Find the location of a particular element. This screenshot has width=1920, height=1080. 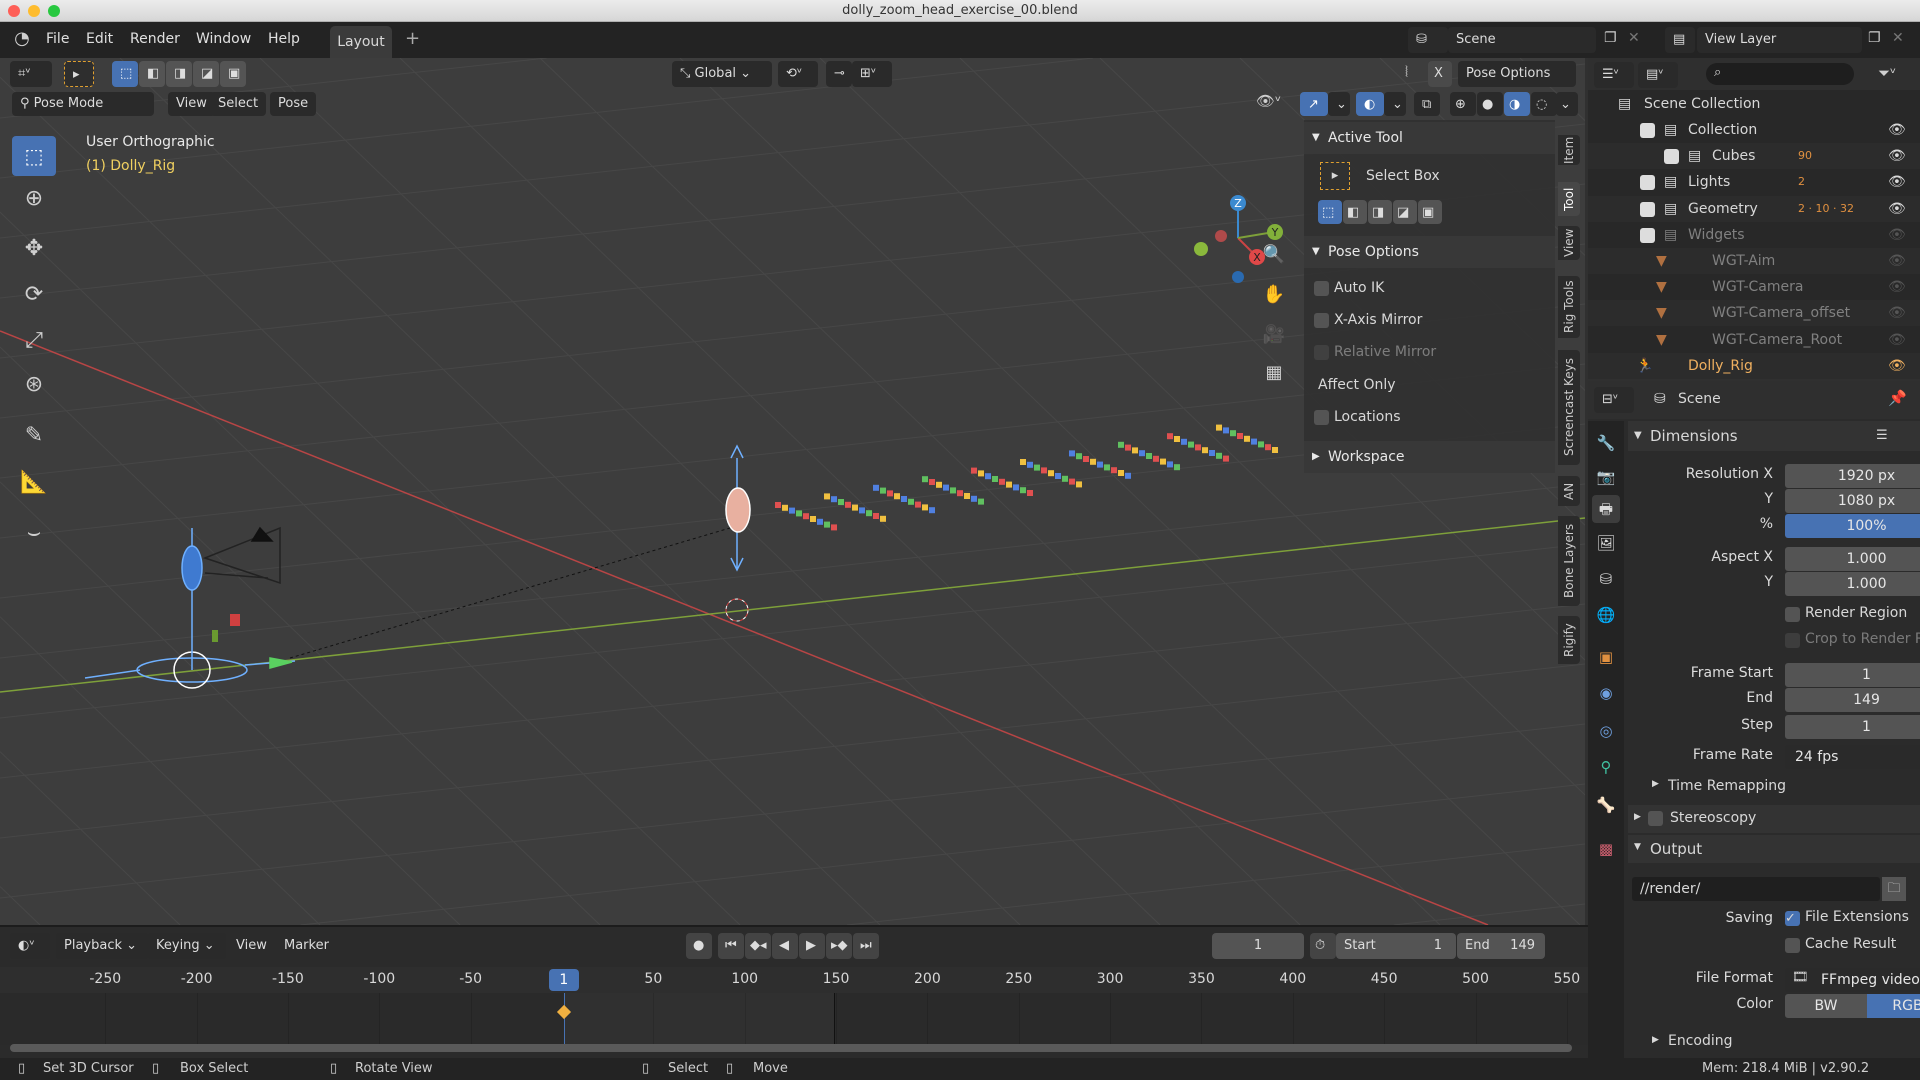

display-mode-button: ▤ᵛ is located at coordinates (1658, 75).